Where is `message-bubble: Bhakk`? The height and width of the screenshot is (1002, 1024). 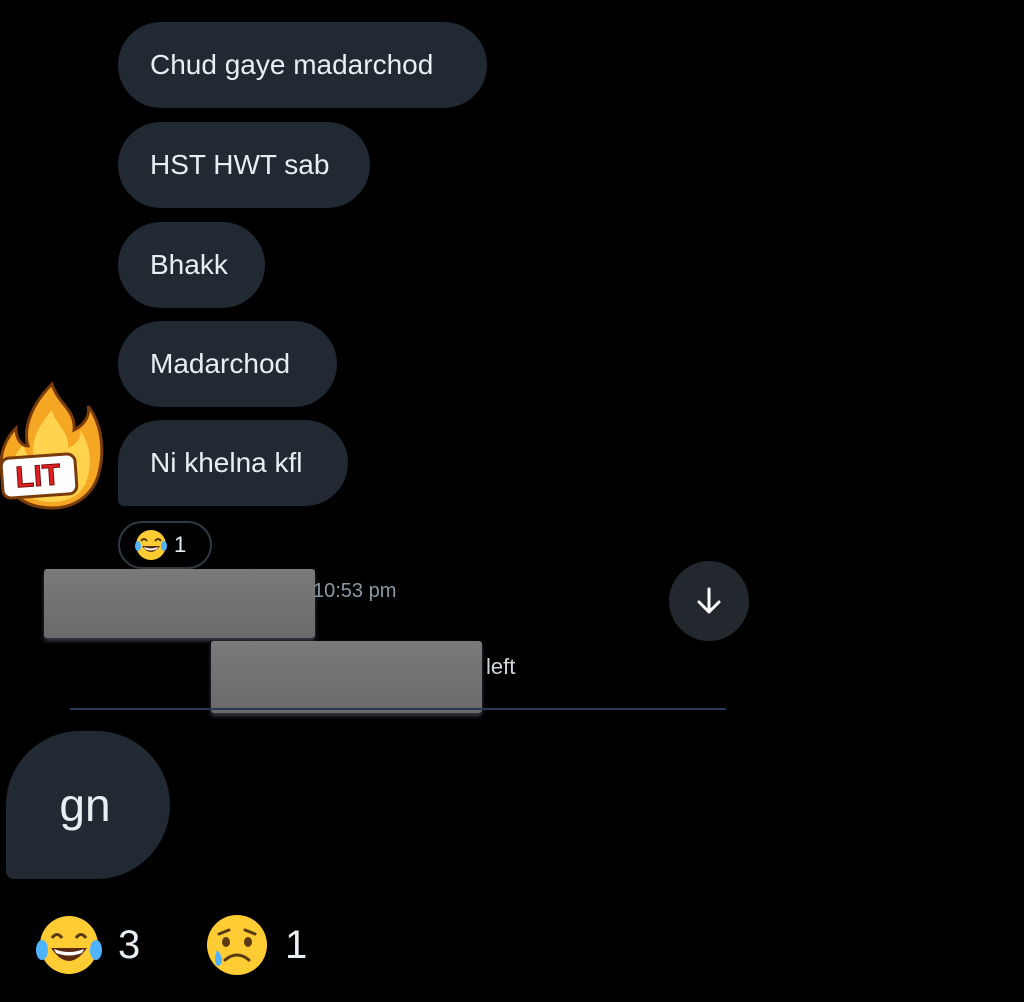 message-bubble: Bhakk is located at coordinates (191, 265).